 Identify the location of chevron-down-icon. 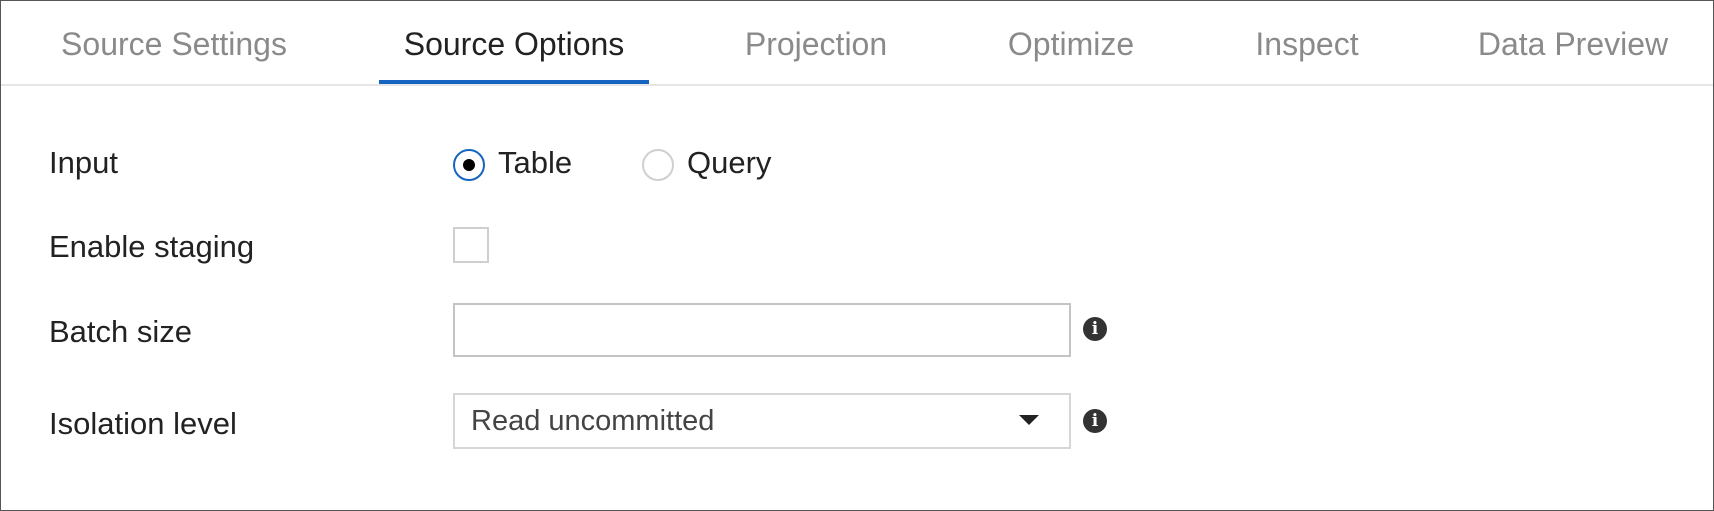
(1029, 420).